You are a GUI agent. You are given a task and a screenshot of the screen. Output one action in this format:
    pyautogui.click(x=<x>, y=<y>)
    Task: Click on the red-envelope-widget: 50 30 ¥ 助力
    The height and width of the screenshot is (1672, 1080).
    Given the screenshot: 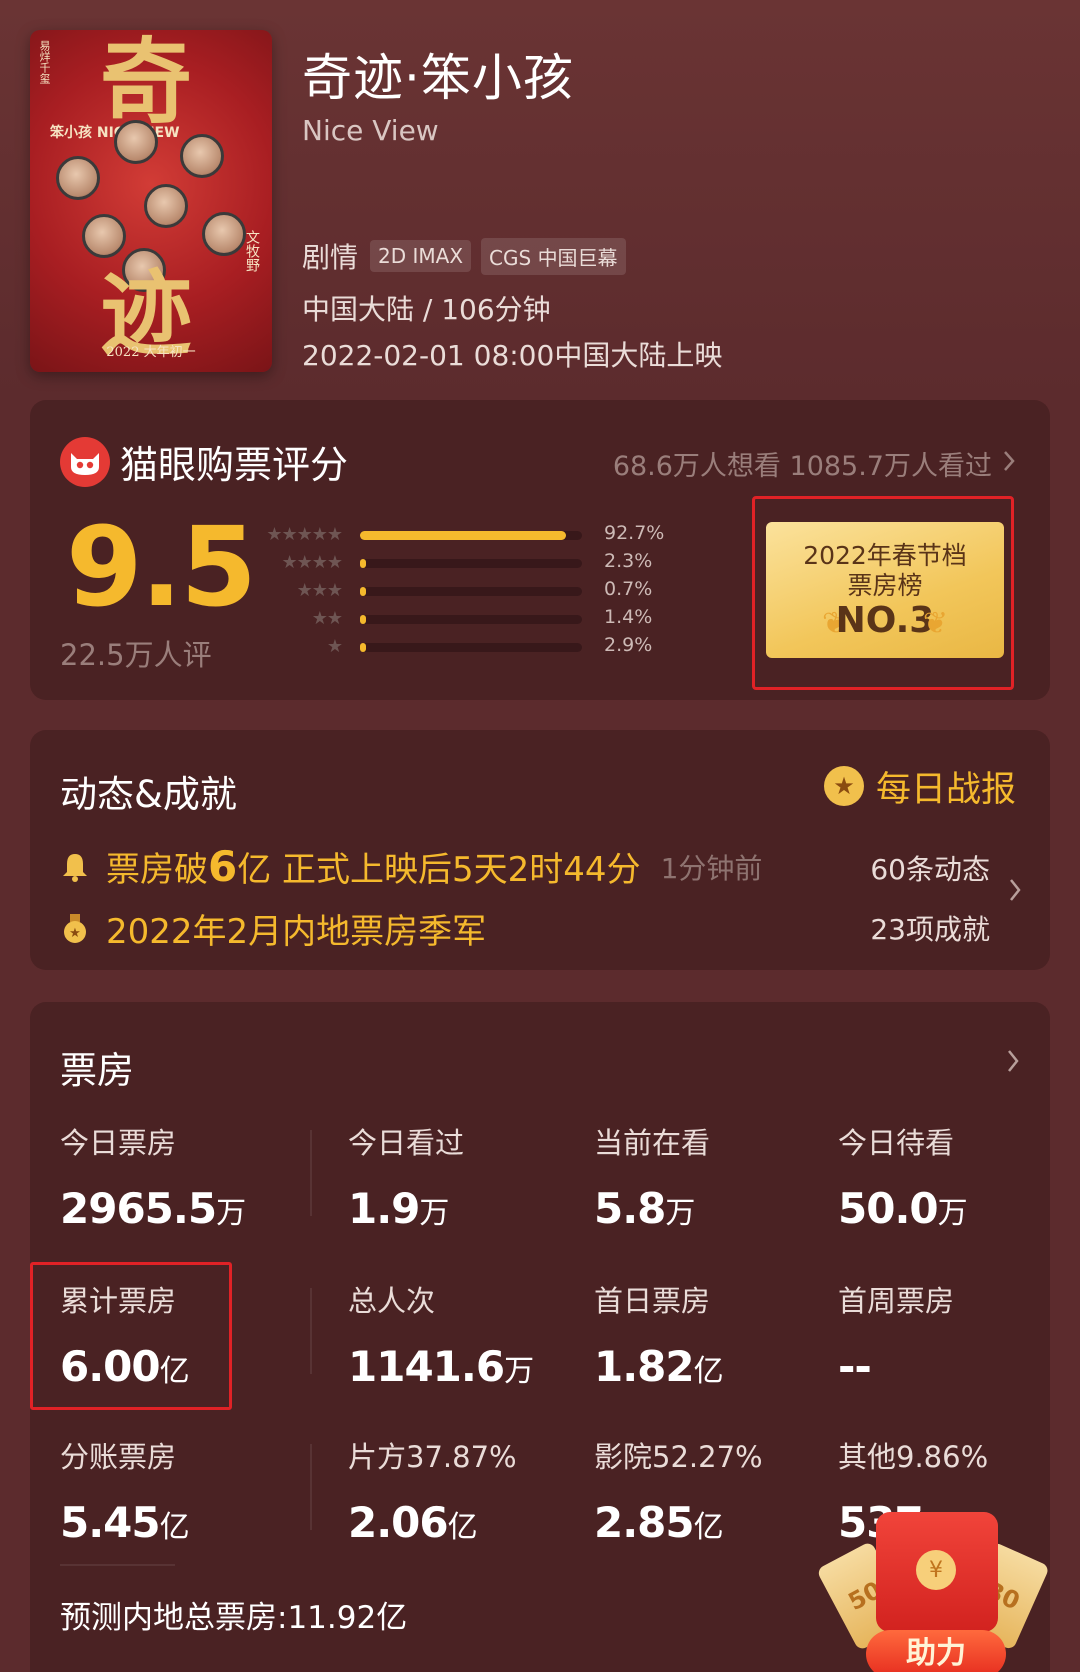 What is the action you would take?
    pyautogui.click(x=933, y=1587)
    